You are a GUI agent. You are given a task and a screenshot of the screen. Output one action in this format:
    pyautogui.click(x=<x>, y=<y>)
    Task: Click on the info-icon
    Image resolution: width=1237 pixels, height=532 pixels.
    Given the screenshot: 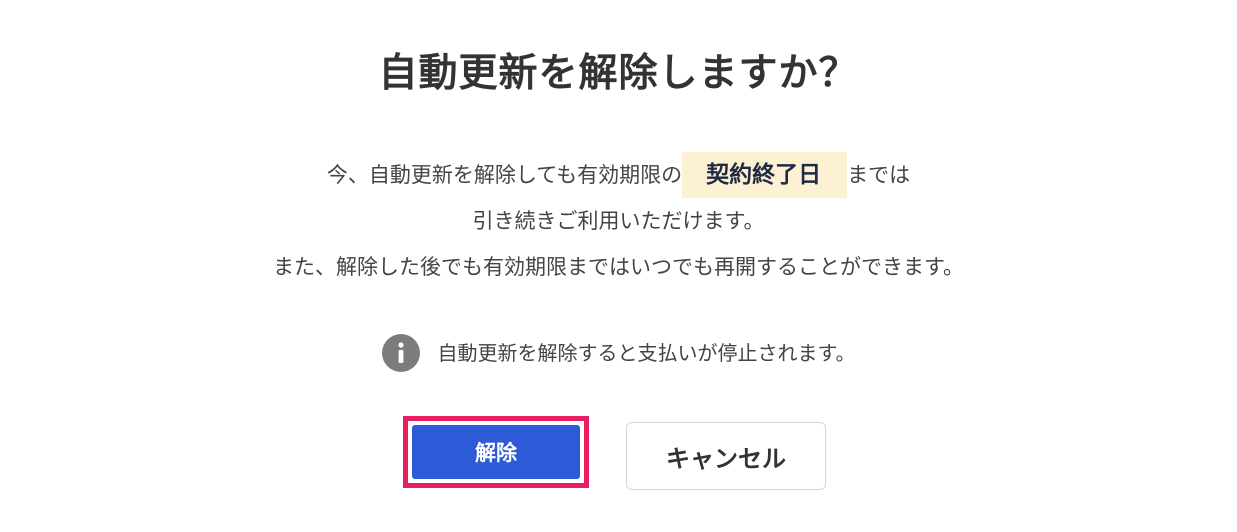 What is the action you would take?
    pyautogui.click(x=400, y=353)
    